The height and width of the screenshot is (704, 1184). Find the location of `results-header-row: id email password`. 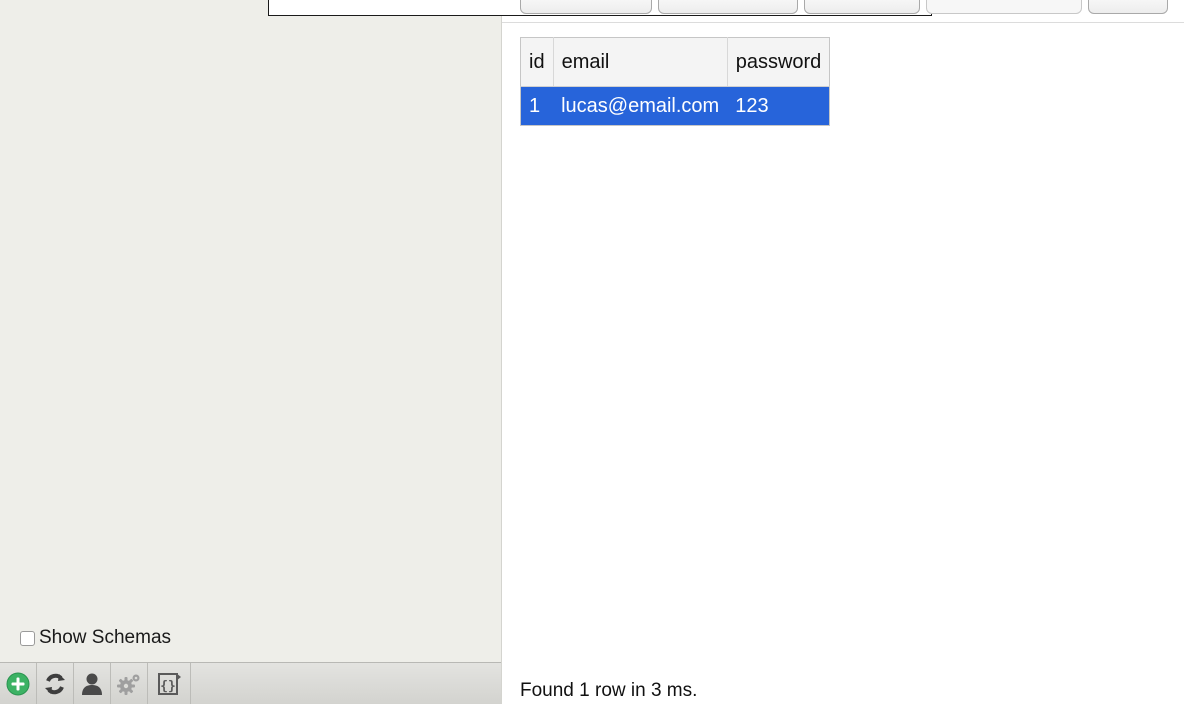

results-header-row: id email password is located at coordinates (675, 62).